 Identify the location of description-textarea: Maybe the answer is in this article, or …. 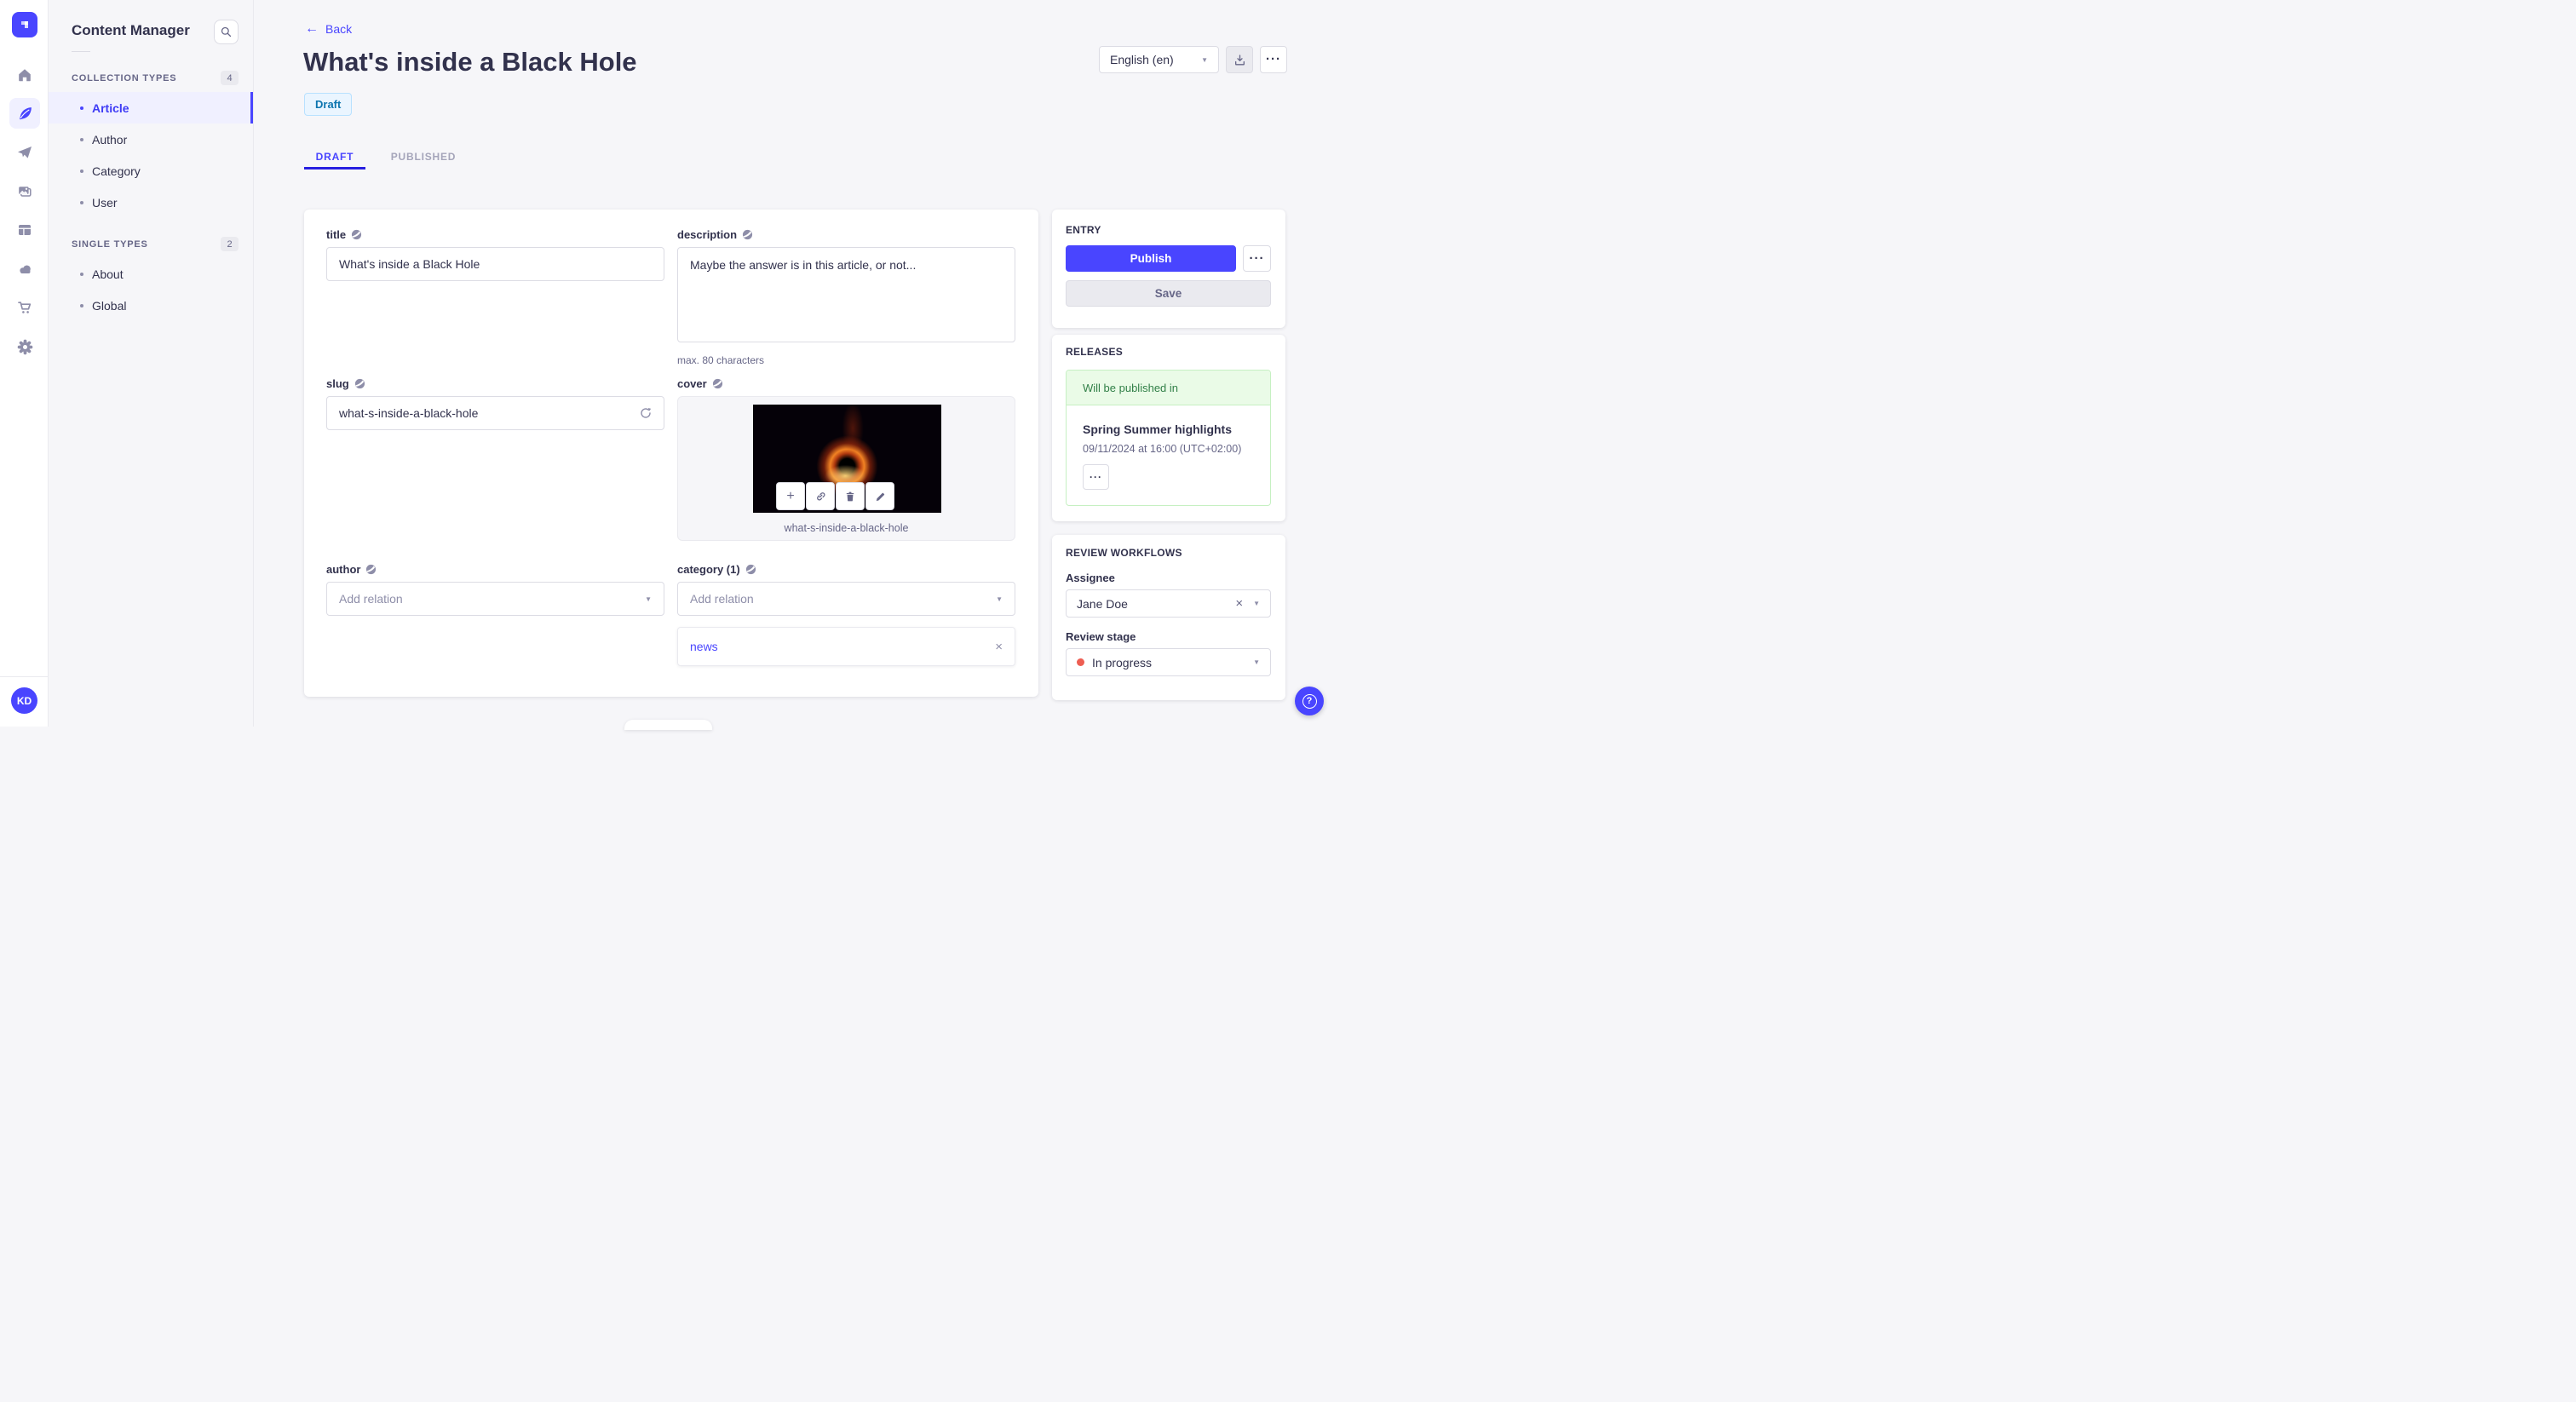
(846, 294).